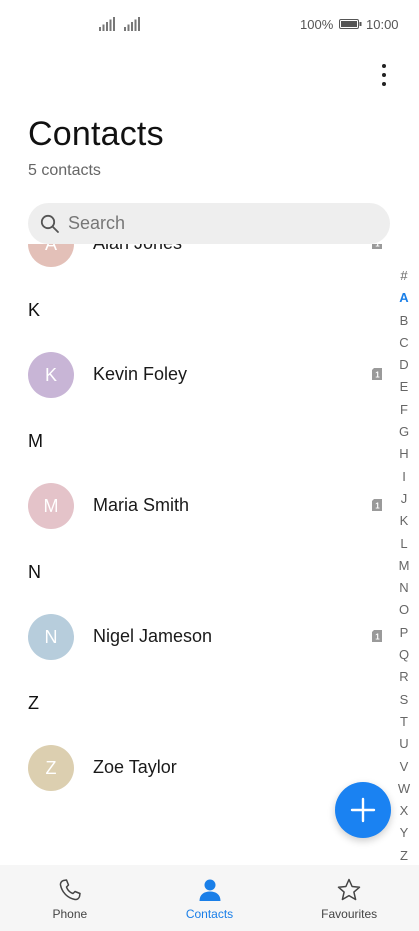  Describe the element at coordinates (140, 374) in the screenshot. I see `contact-name: Kevin Foley` at that location.